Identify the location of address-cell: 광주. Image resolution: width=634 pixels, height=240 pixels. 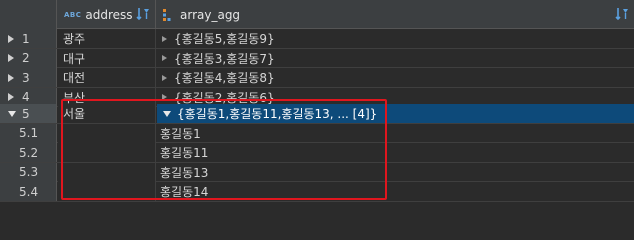
(107, 38).